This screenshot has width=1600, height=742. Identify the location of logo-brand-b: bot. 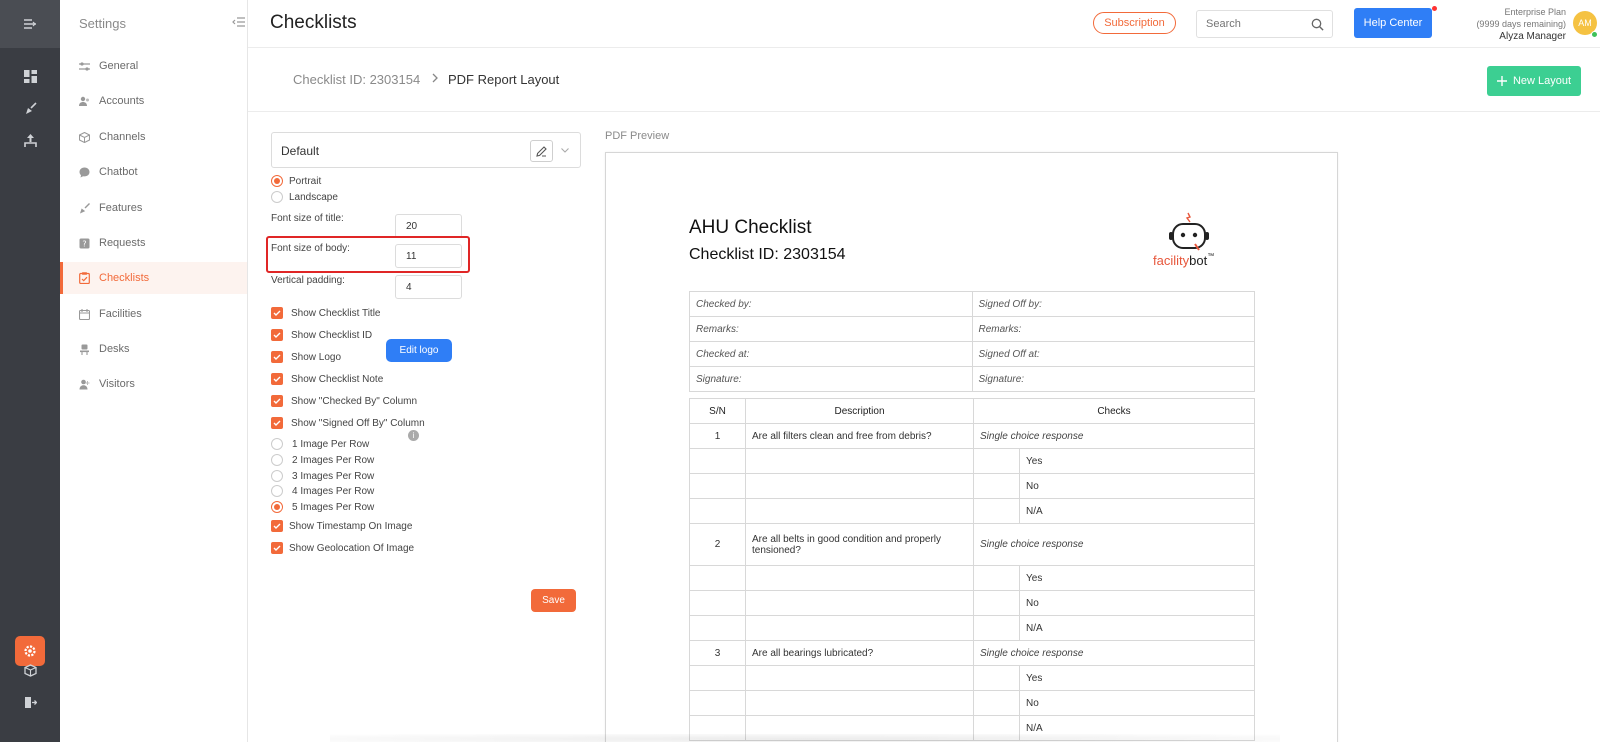
(1198, 260).